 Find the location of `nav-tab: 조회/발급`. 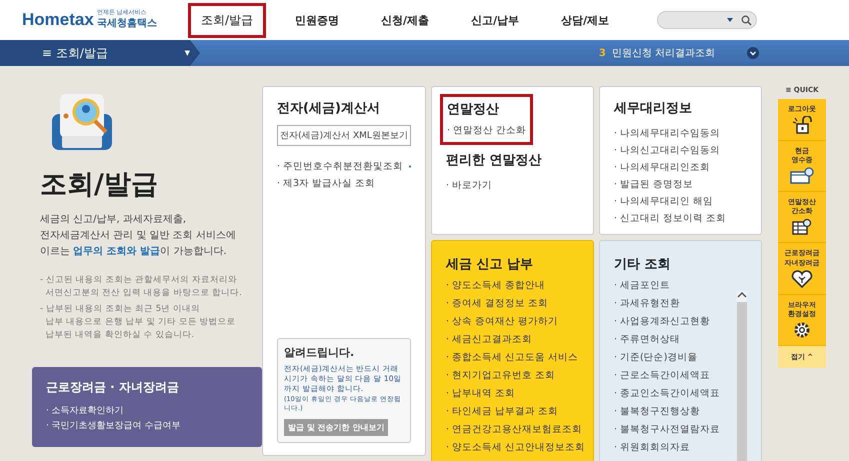

nav-tab: 조회/발급 is located at coordinates (227, 20).